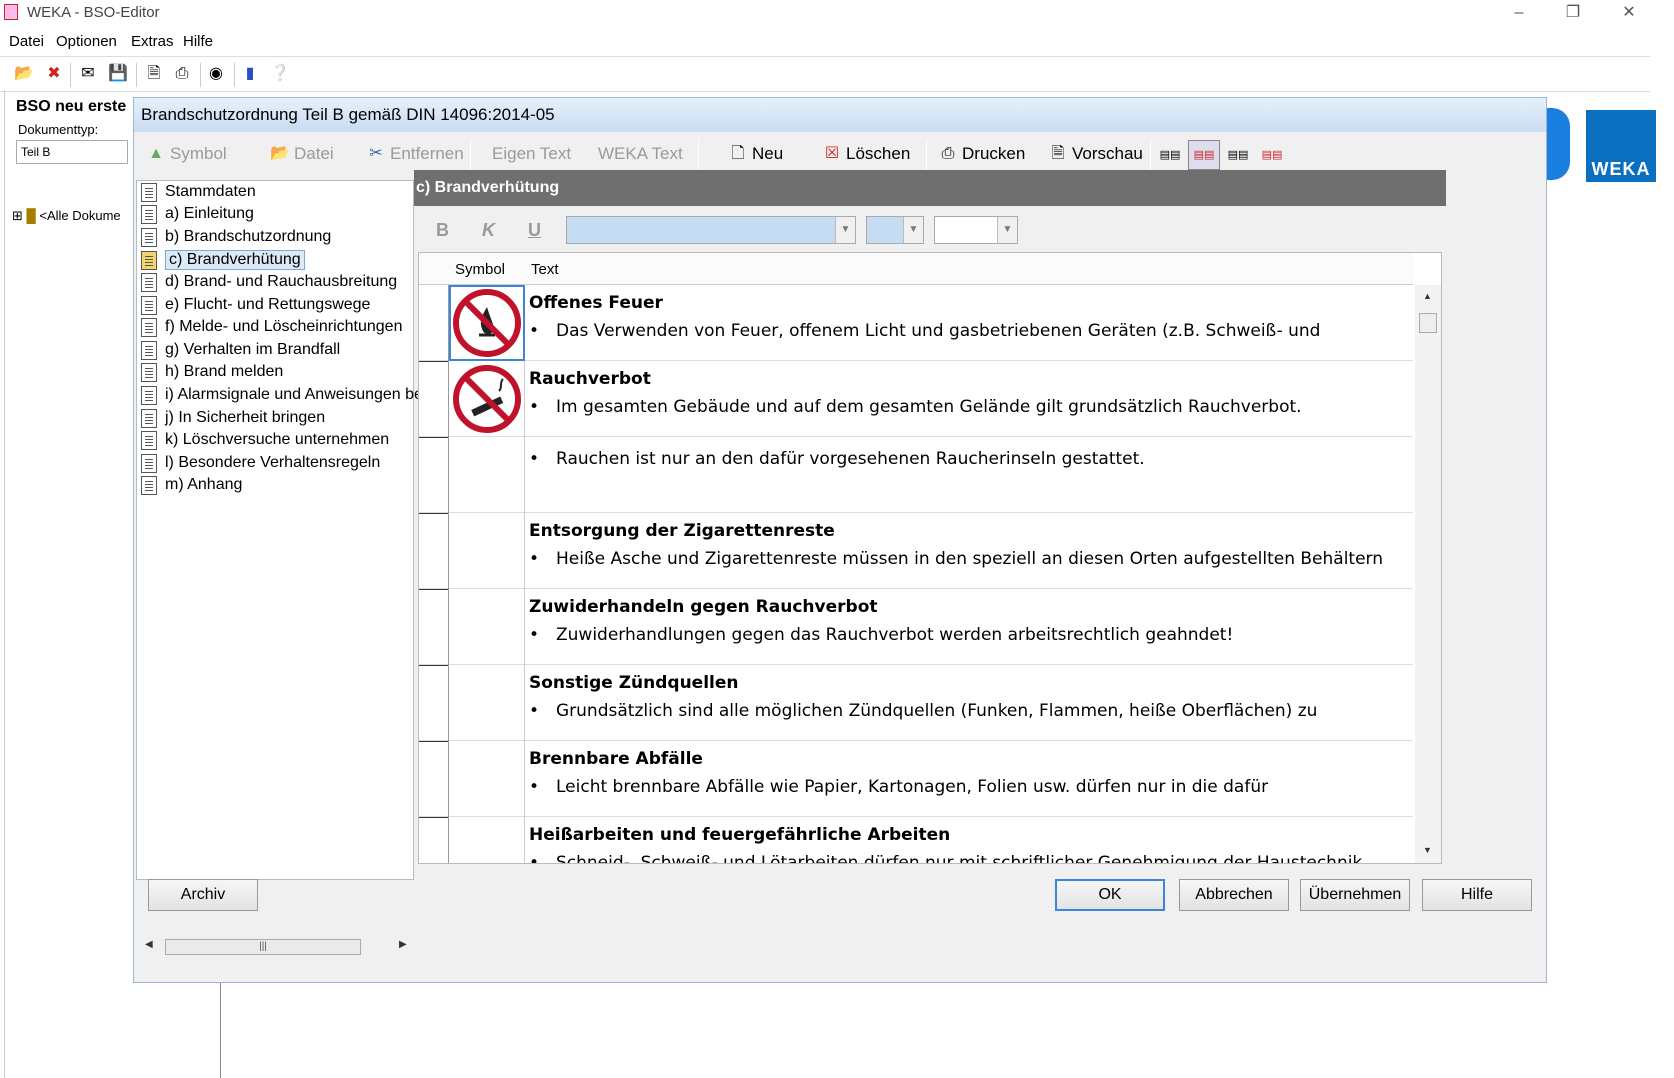  What do you see at coordinates (269, 282) in the screenshot?
I see `tree-item: d) Brand- und Rauchausbreitung` at bounding box center [269, 282].